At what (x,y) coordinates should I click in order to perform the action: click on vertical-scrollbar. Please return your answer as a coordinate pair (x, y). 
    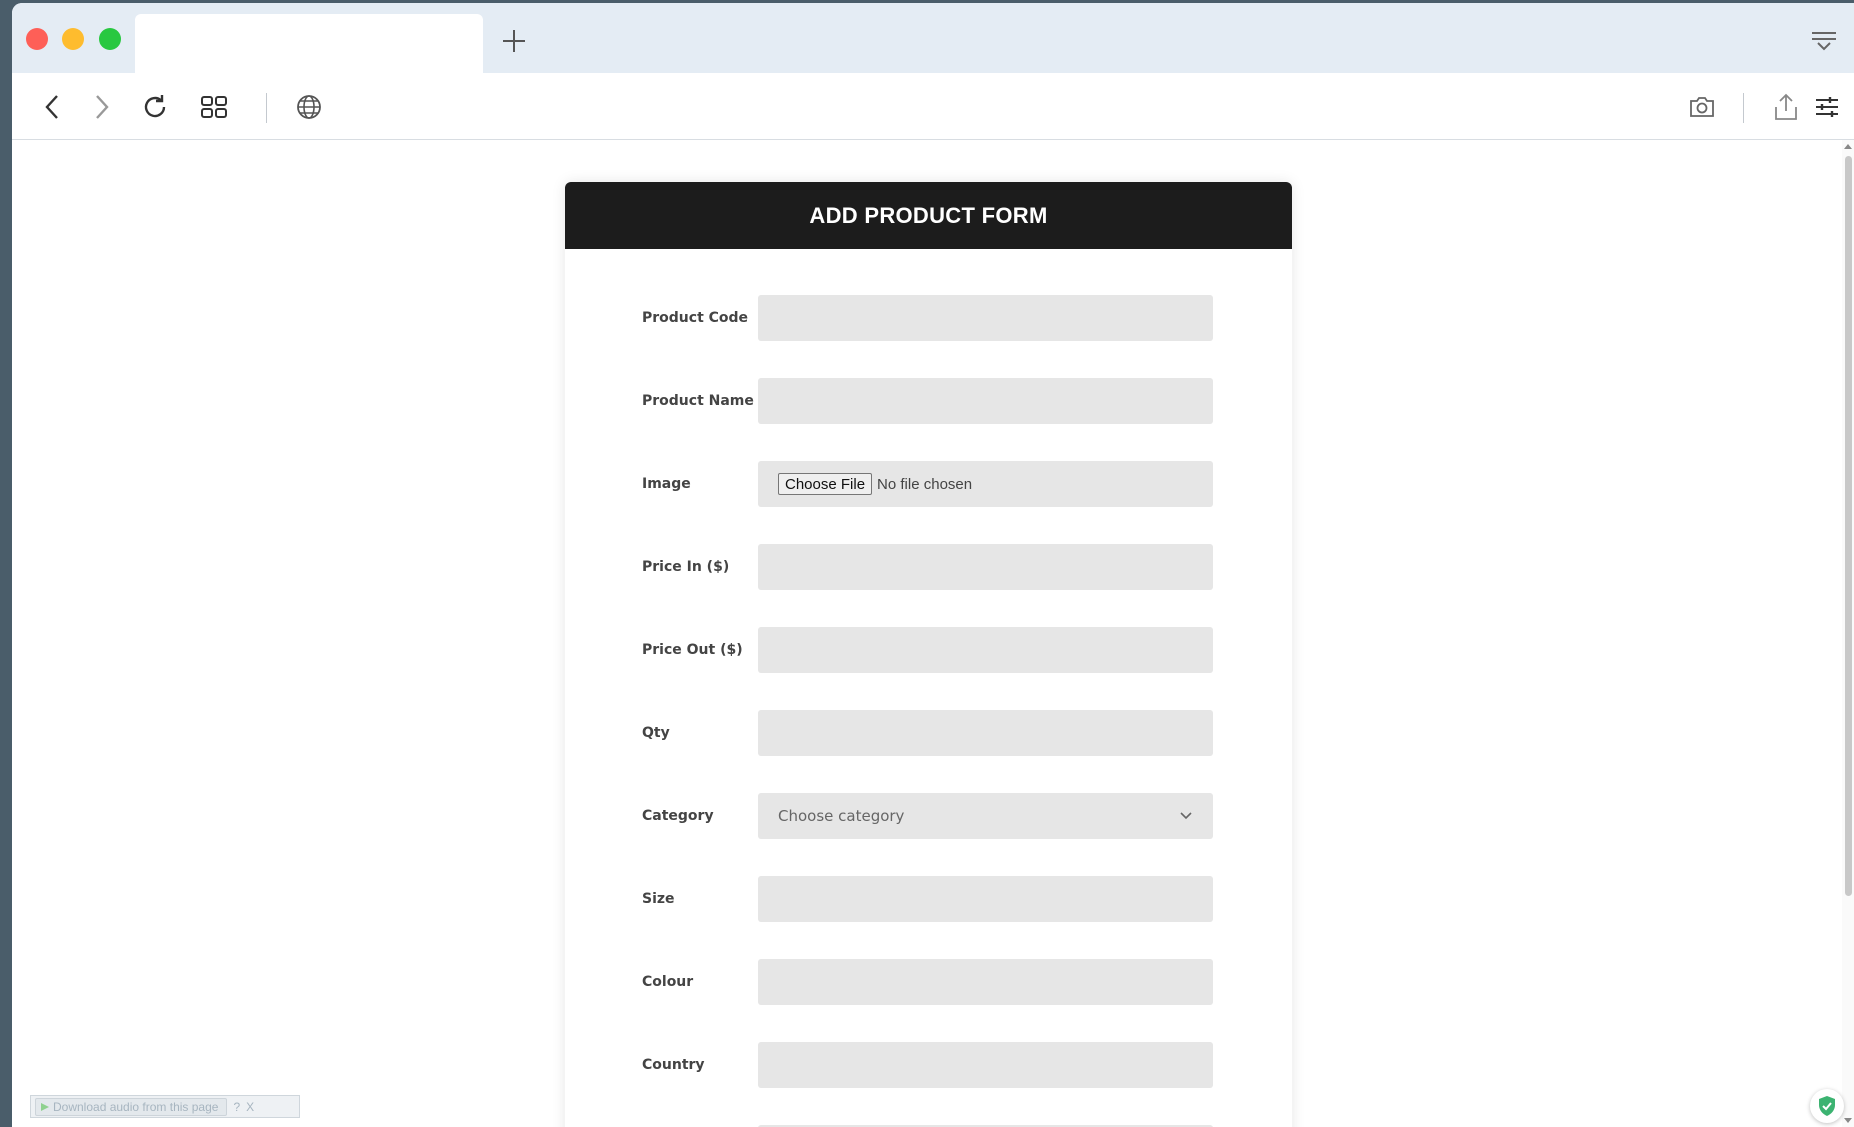
    Looking at the image, I should click on (1848, 633).